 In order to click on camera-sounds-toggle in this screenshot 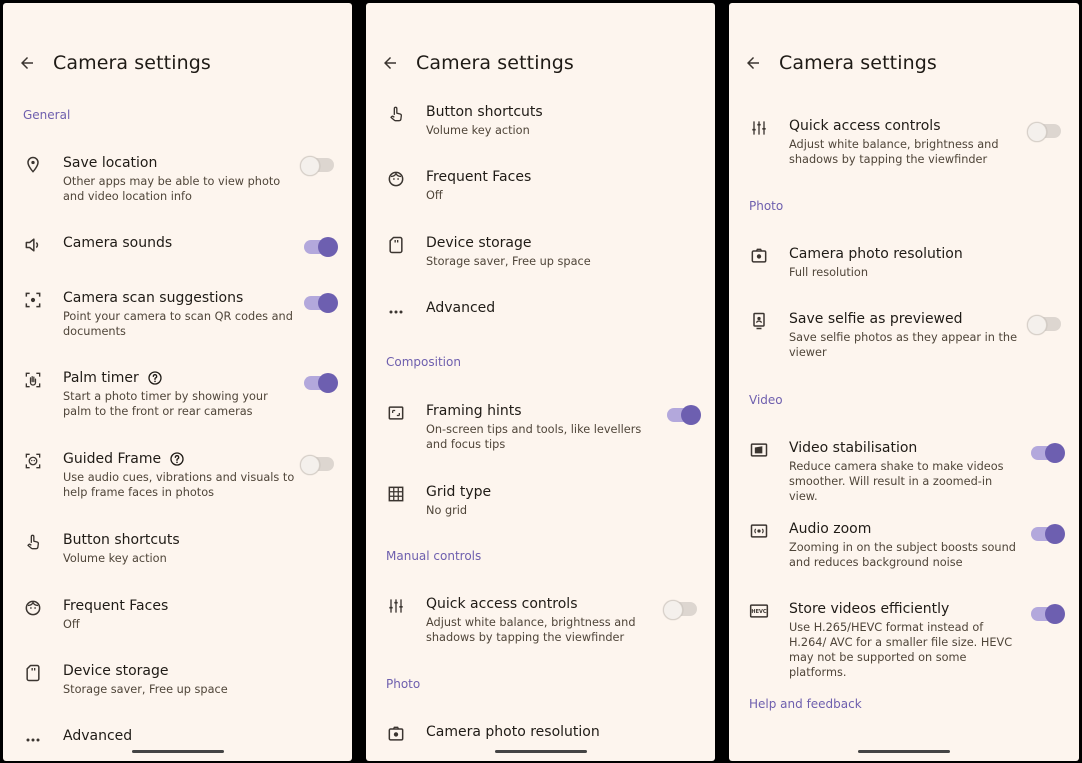, I will do `click(321, 247)`.